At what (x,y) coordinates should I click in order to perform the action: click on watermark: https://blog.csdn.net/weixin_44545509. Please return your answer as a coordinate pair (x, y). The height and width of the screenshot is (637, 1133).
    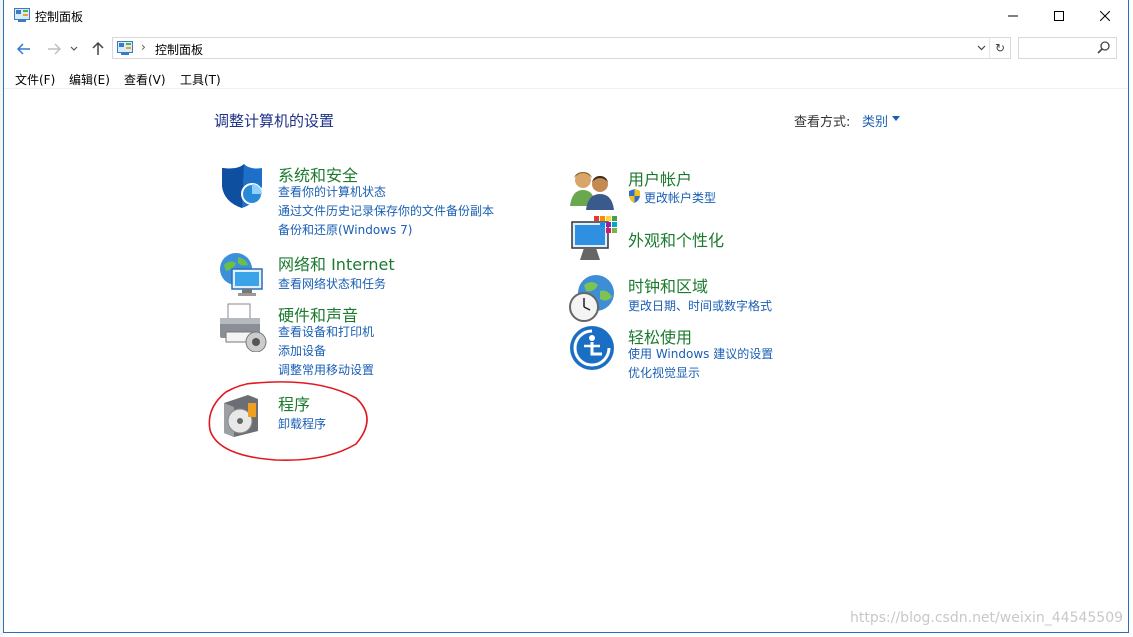
    Looking at the image, I should click on (987, 618).